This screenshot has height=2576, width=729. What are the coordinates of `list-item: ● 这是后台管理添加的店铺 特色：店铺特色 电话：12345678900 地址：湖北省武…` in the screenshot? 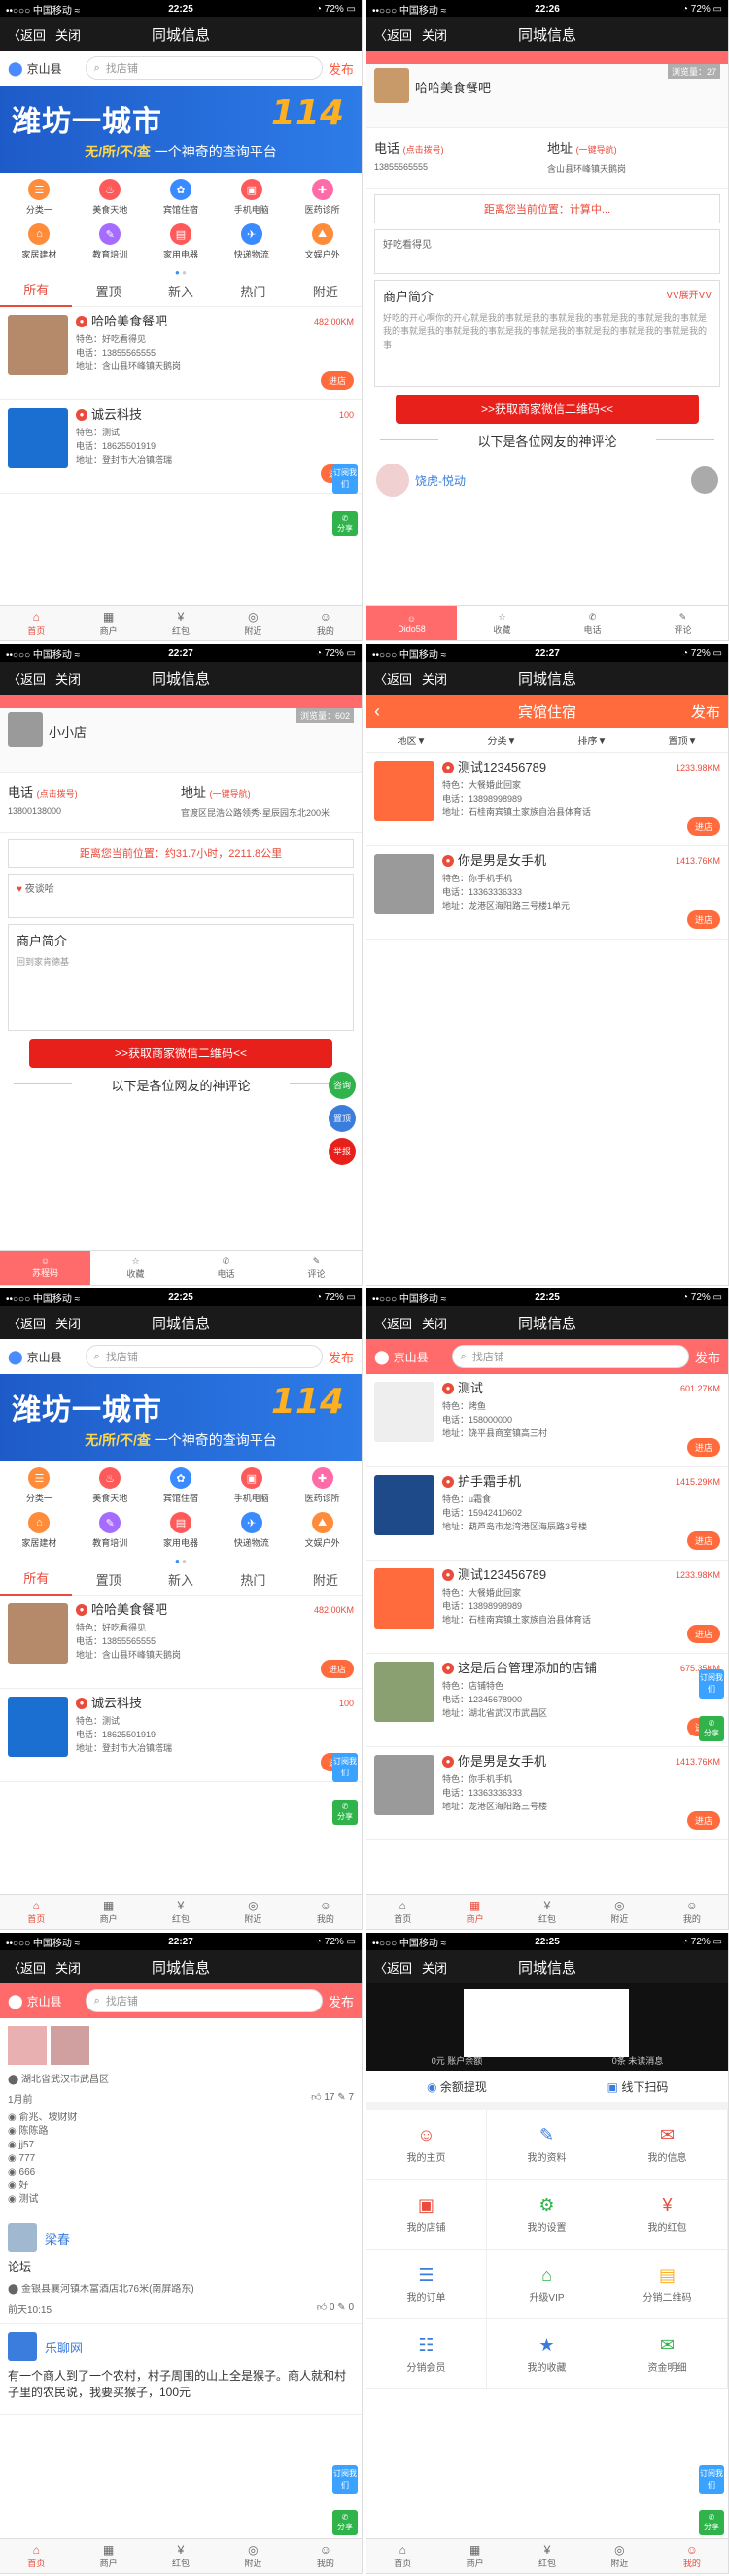 It's located at (547, 1701).